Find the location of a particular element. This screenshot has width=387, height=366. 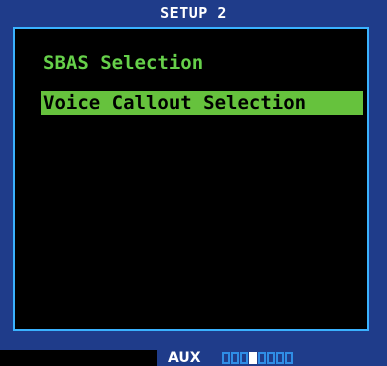

page-title: SETUP 2 is located at coordinates (193, 13).